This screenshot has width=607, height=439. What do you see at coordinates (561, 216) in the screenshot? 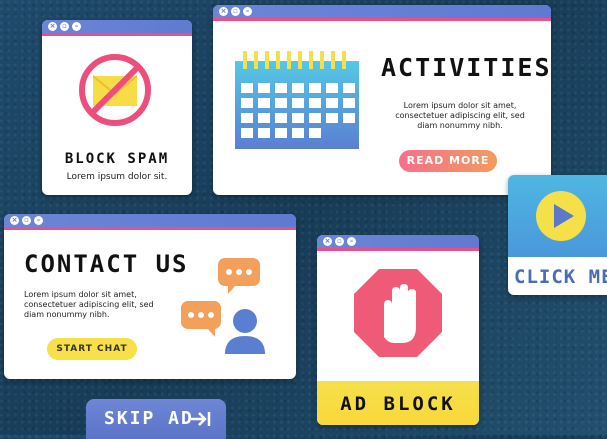
I see `play-icon` at bounding box center [561, 216].